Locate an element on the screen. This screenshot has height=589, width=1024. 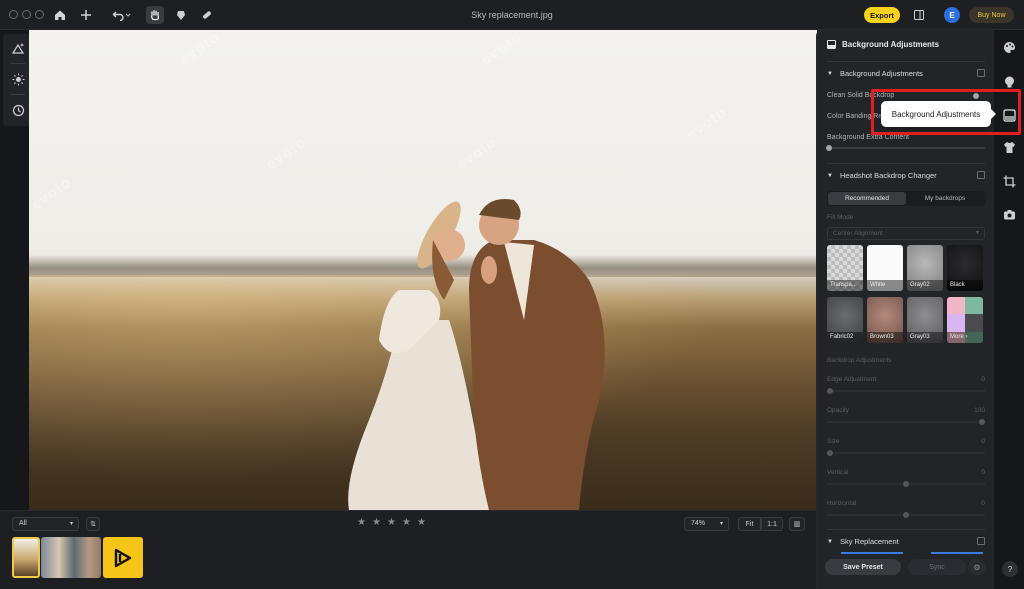
size-slider is located at coordinates (906, 453).